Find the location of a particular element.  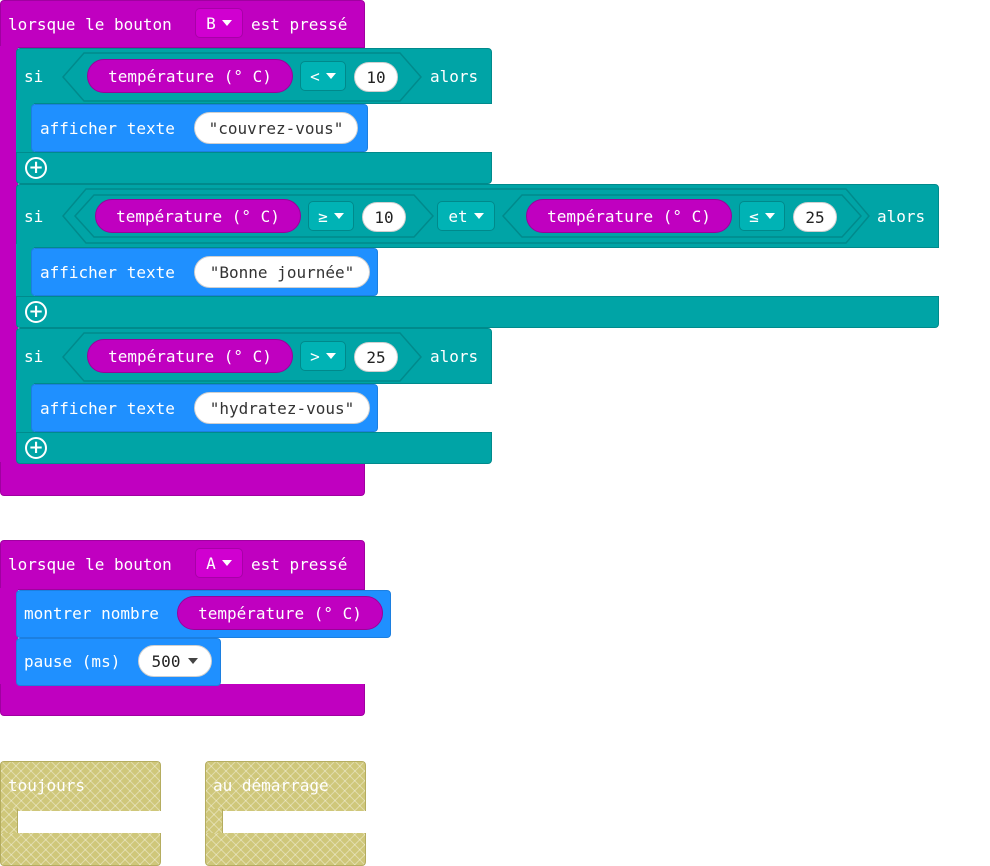

if3-operator-dropdown: > is located at coordinates (323, 356).